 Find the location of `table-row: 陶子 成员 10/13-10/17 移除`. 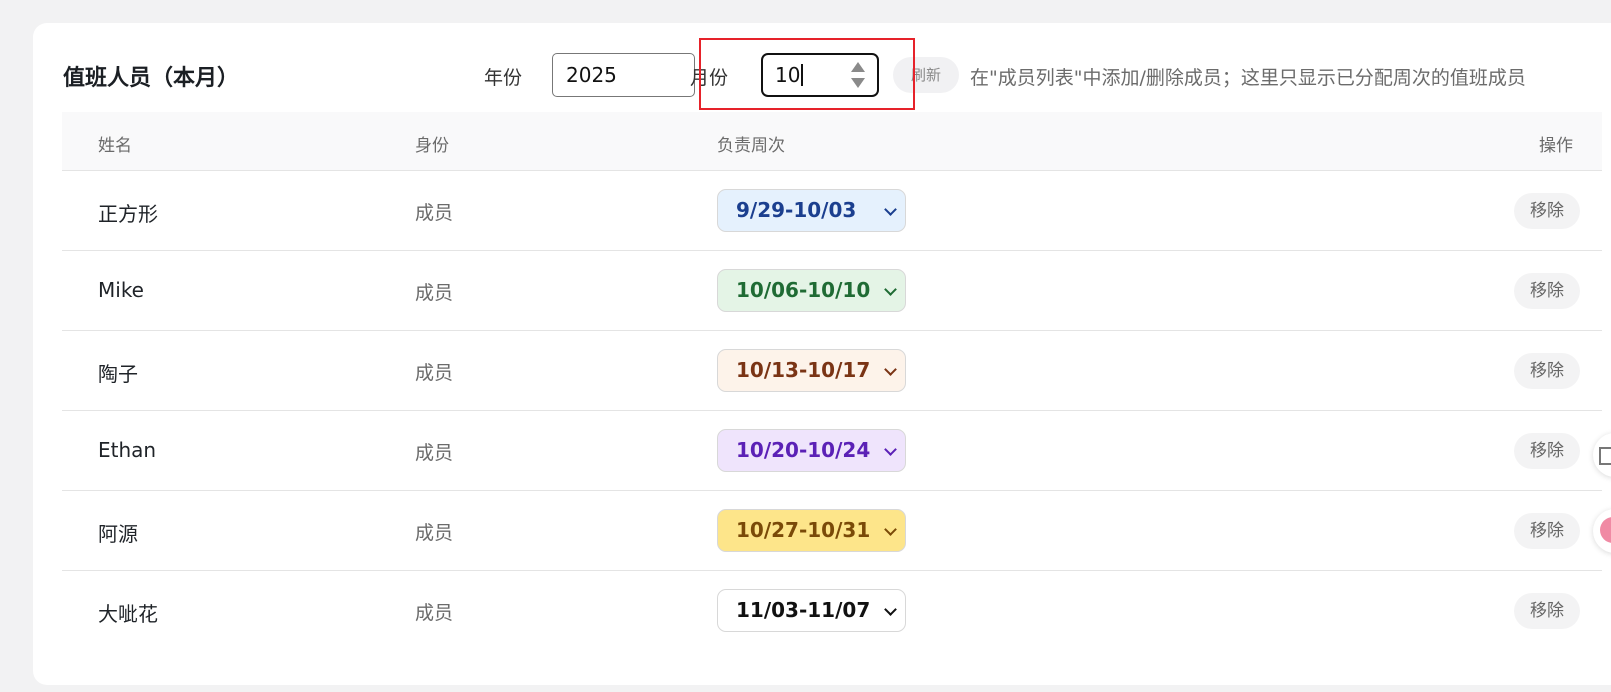

table-row: 陶子 成员 10/13-10/17 移除 is located at coordinates (832, 371).